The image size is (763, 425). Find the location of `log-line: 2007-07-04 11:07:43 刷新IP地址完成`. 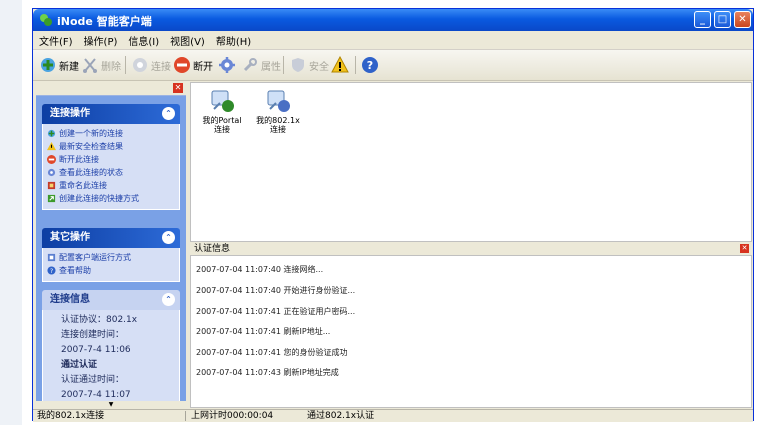

log-line: 2007-07-04 11:07:43 刷新IP地址完成 is located at coordinates (267, 372).